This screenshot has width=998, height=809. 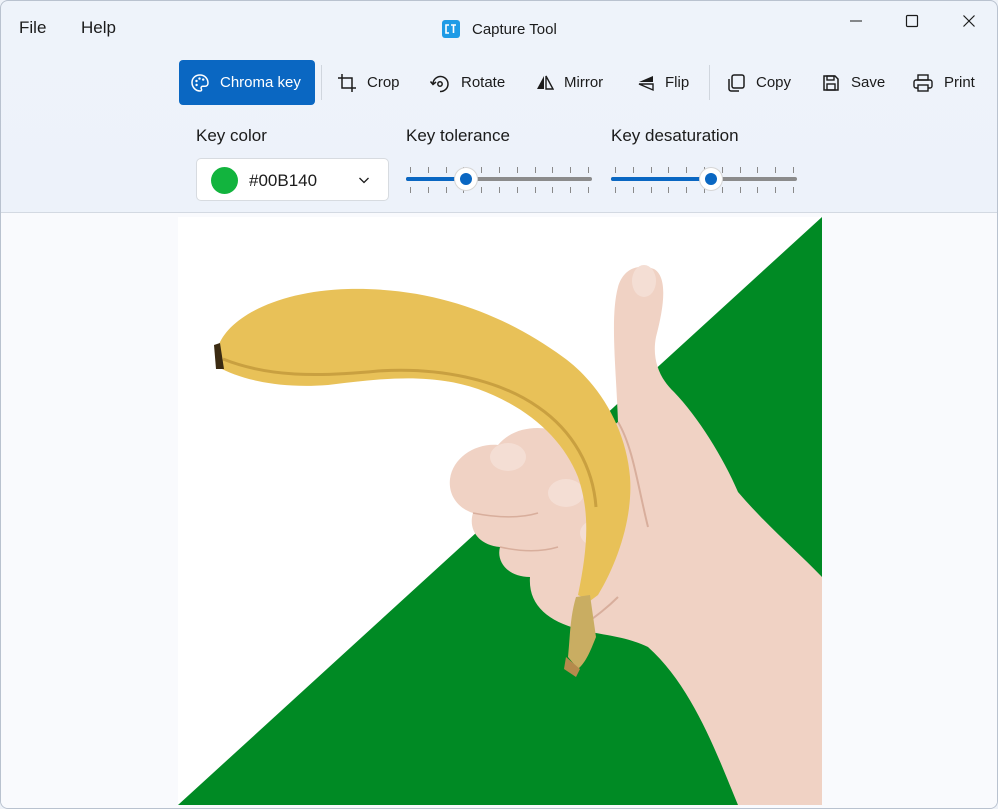 What do you see at coordinates (677, 82) in the screenshot?
I see `flip-label: Flip` at bounding box center [677, 82].